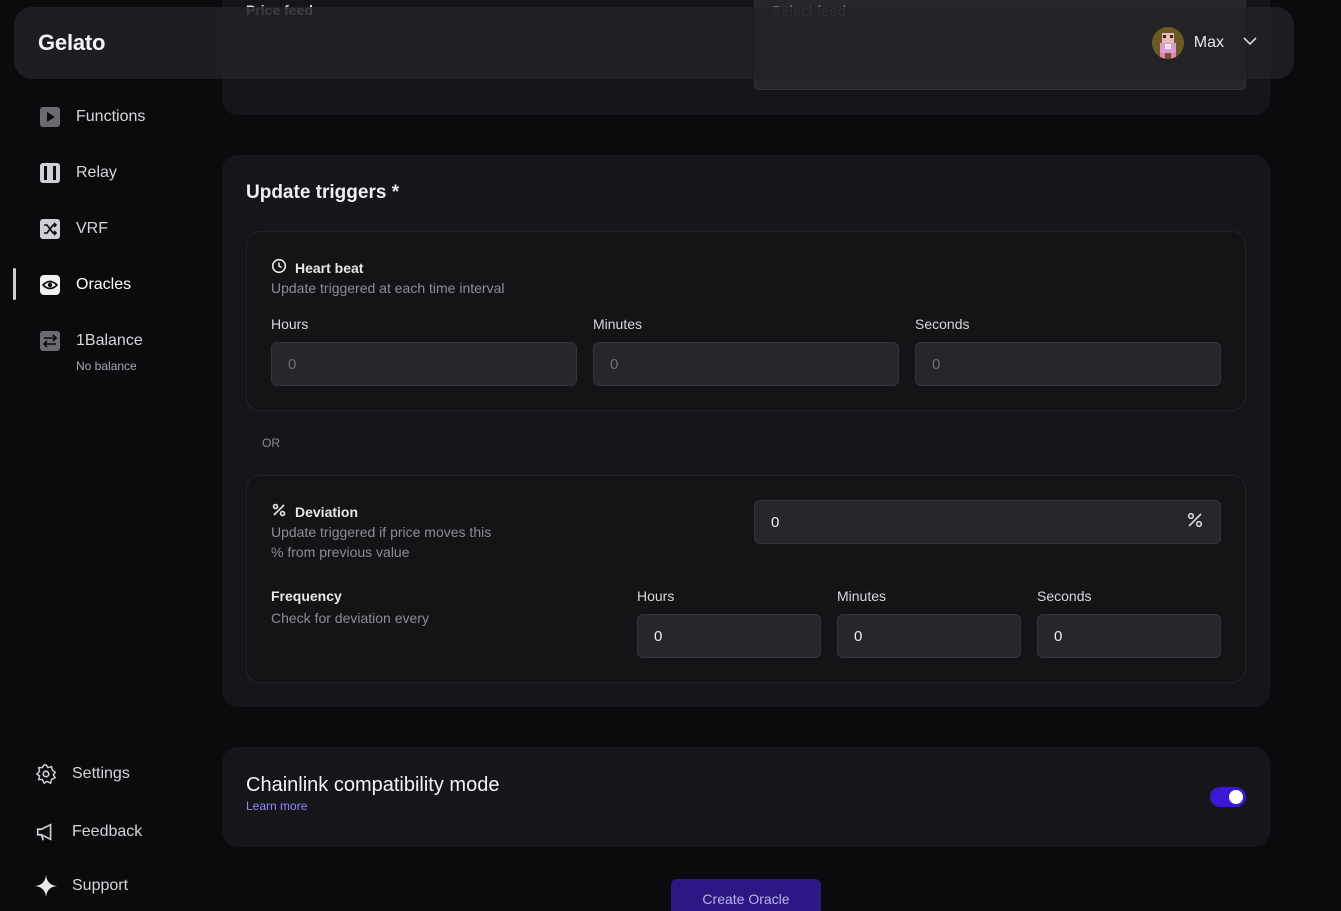  What do you see at coordinates (614, 364) in the screenshot?
I see `heartbeat-minutes-placeholder: 0` at bounding box center [614, 364].